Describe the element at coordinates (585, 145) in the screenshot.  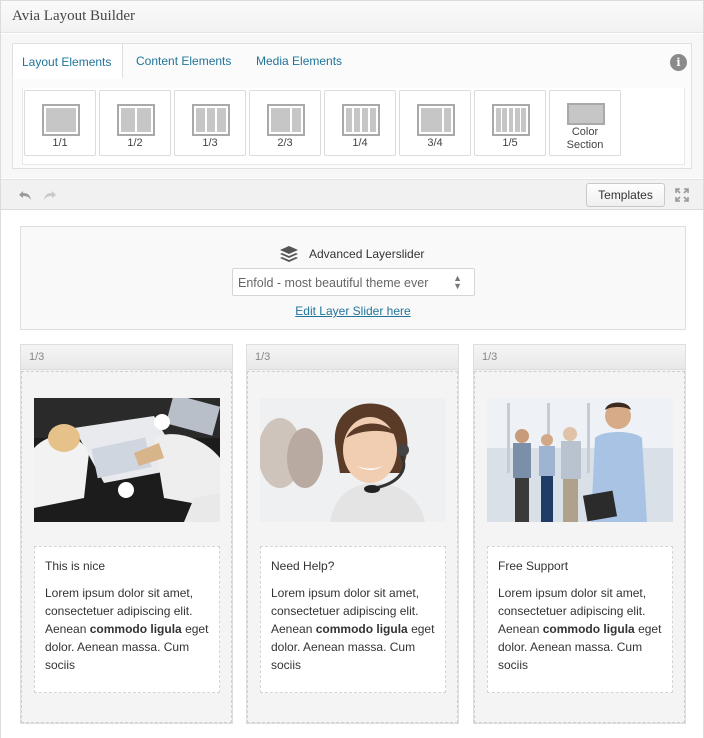
I see `tile-label-line2: Section` at that location.